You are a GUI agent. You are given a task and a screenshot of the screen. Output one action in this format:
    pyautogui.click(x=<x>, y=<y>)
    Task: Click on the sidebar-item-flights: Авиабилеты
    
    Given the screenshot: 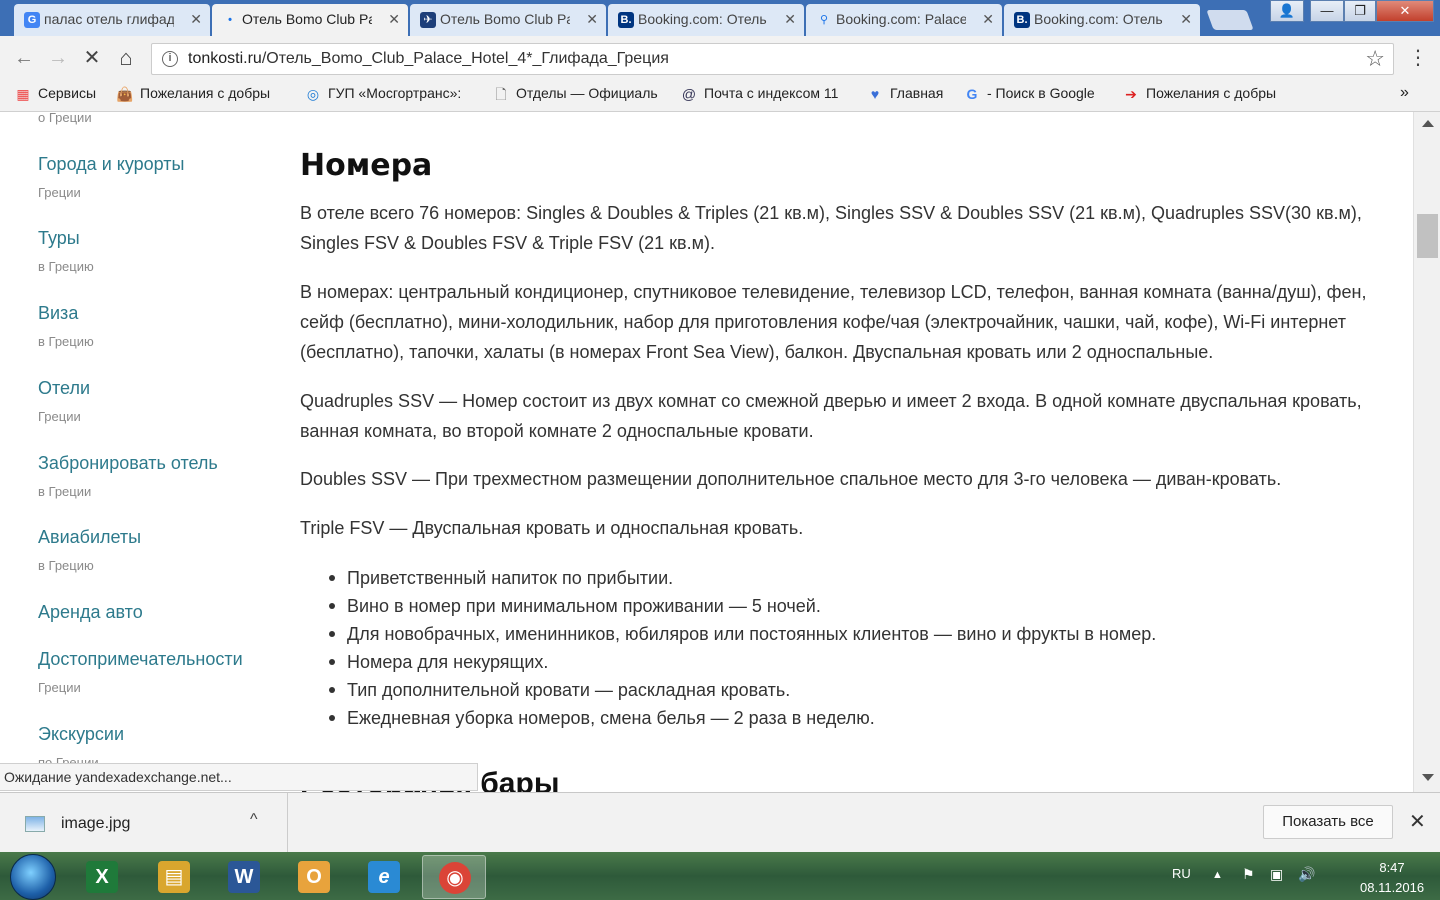 What is the action you would take?
    pyautogui.click(x=89, y=537)
    